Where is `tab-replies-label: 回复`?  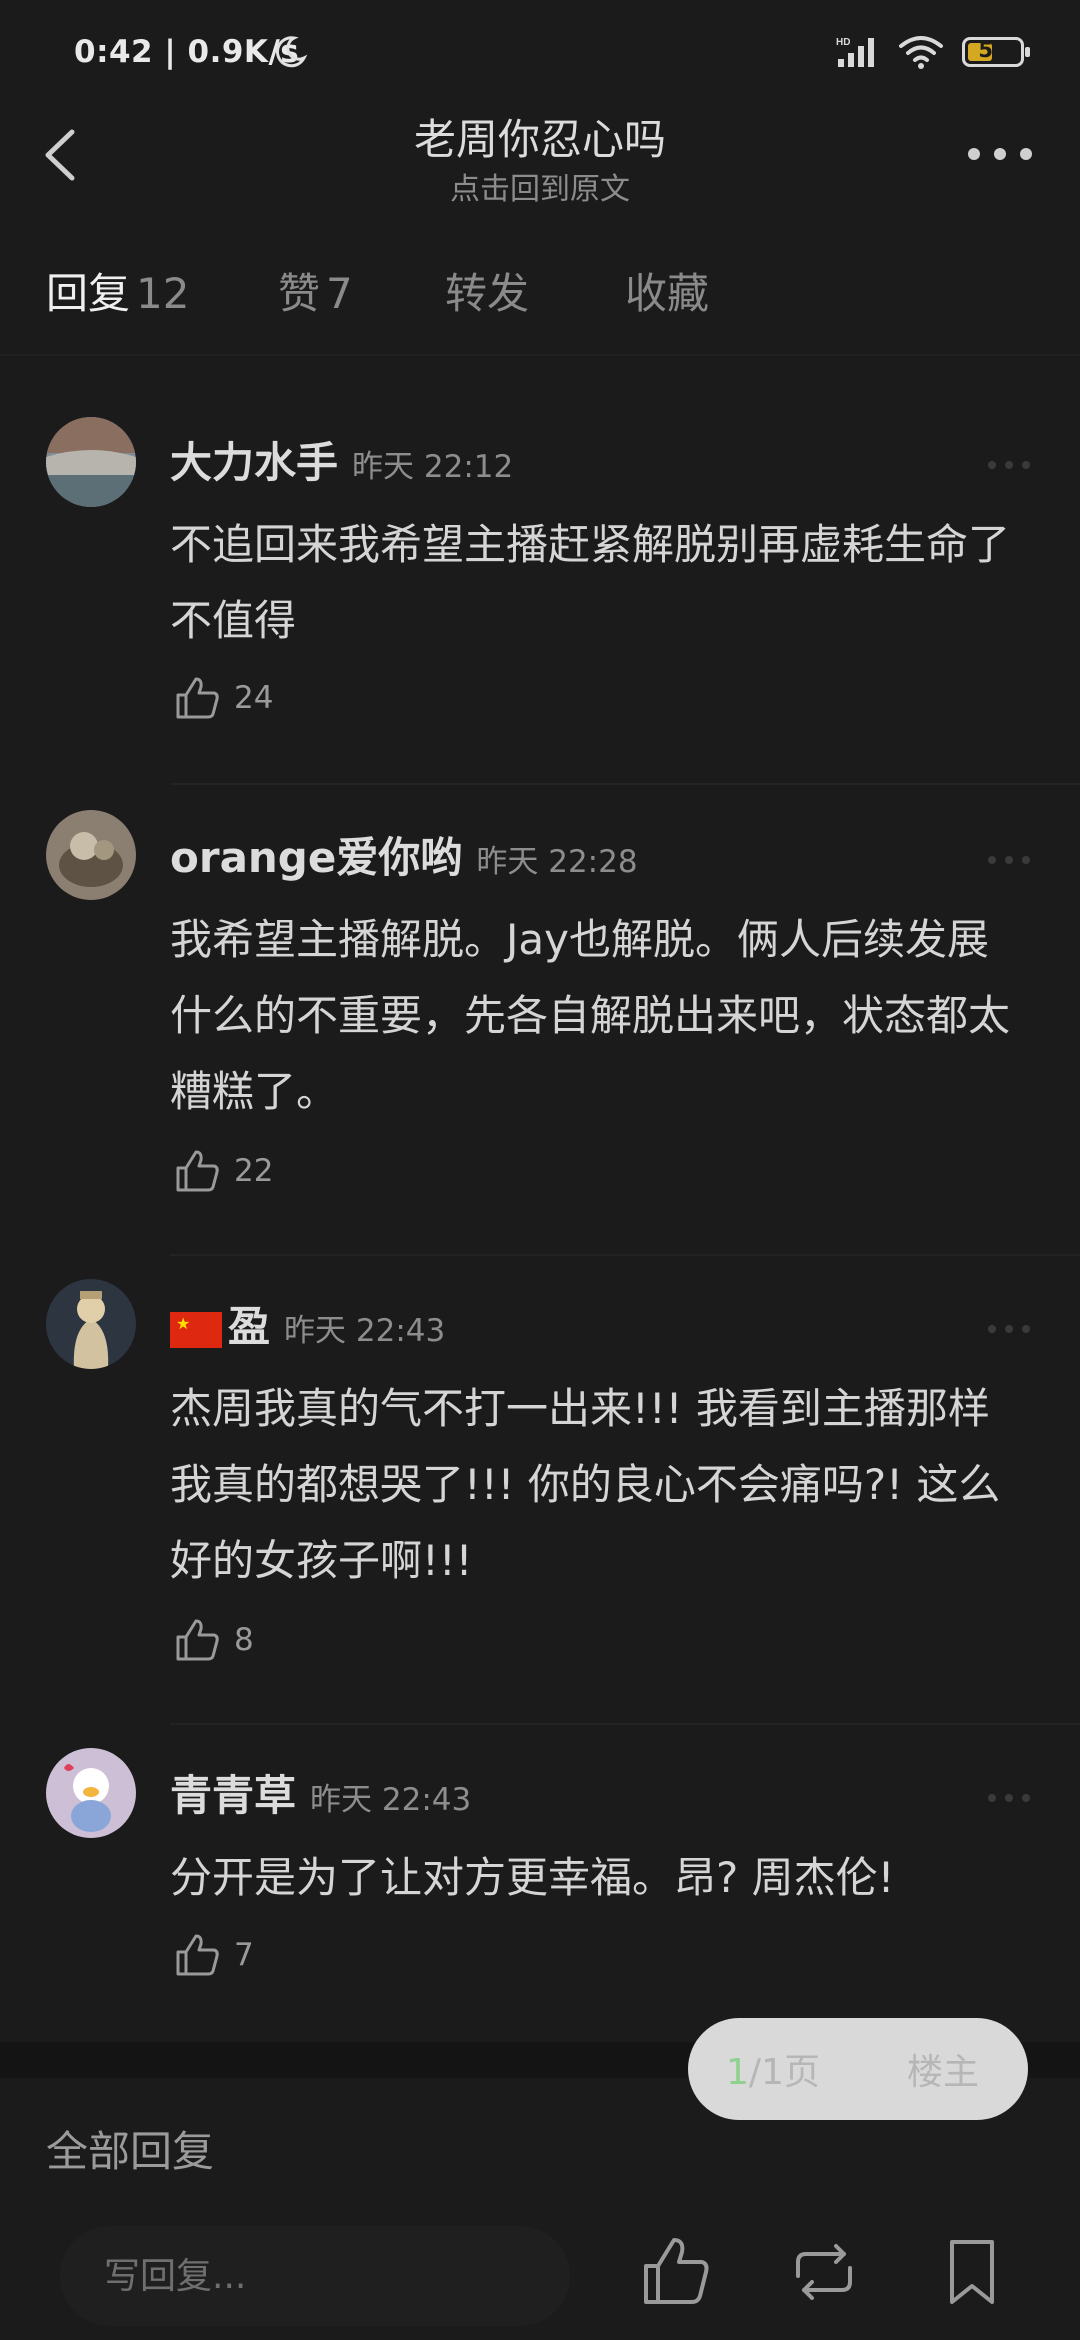 tab-replies-label: 回复 is located at coordinates (88, 293).